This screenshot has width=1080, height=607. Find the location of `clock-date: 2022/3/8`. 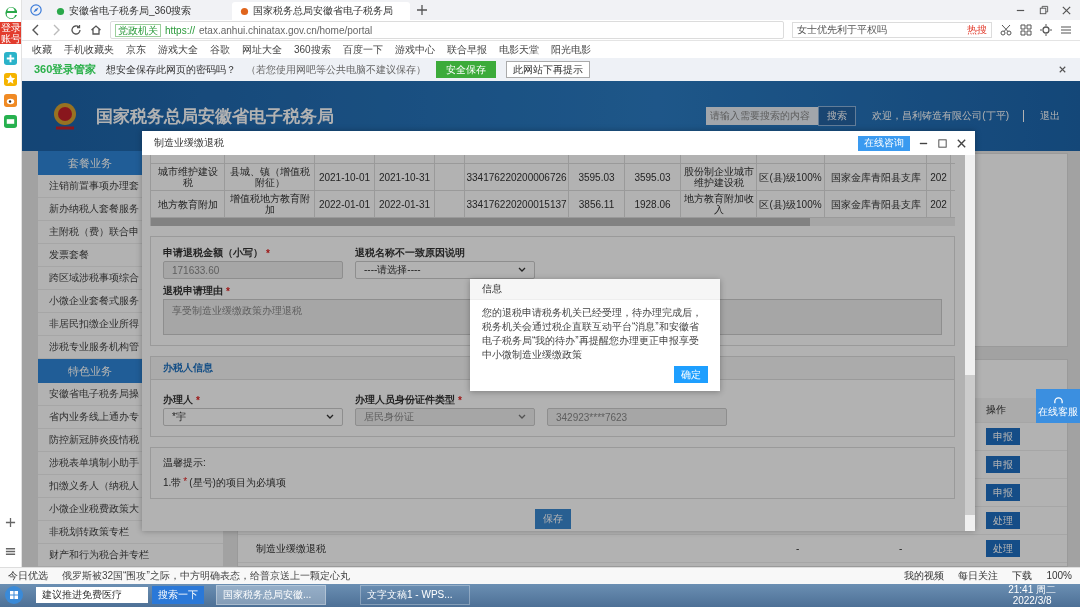

clock-date: 2022/3/8 is located at coordinates (1032, 601).